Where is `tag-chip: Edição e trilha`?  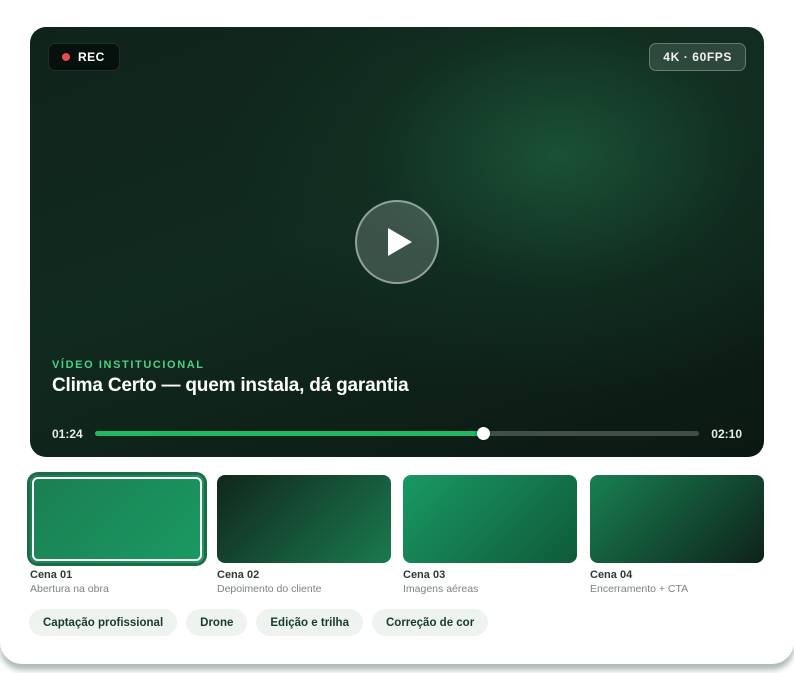 tag-chip: Edição e trilha is located at coordinates (309, 622).